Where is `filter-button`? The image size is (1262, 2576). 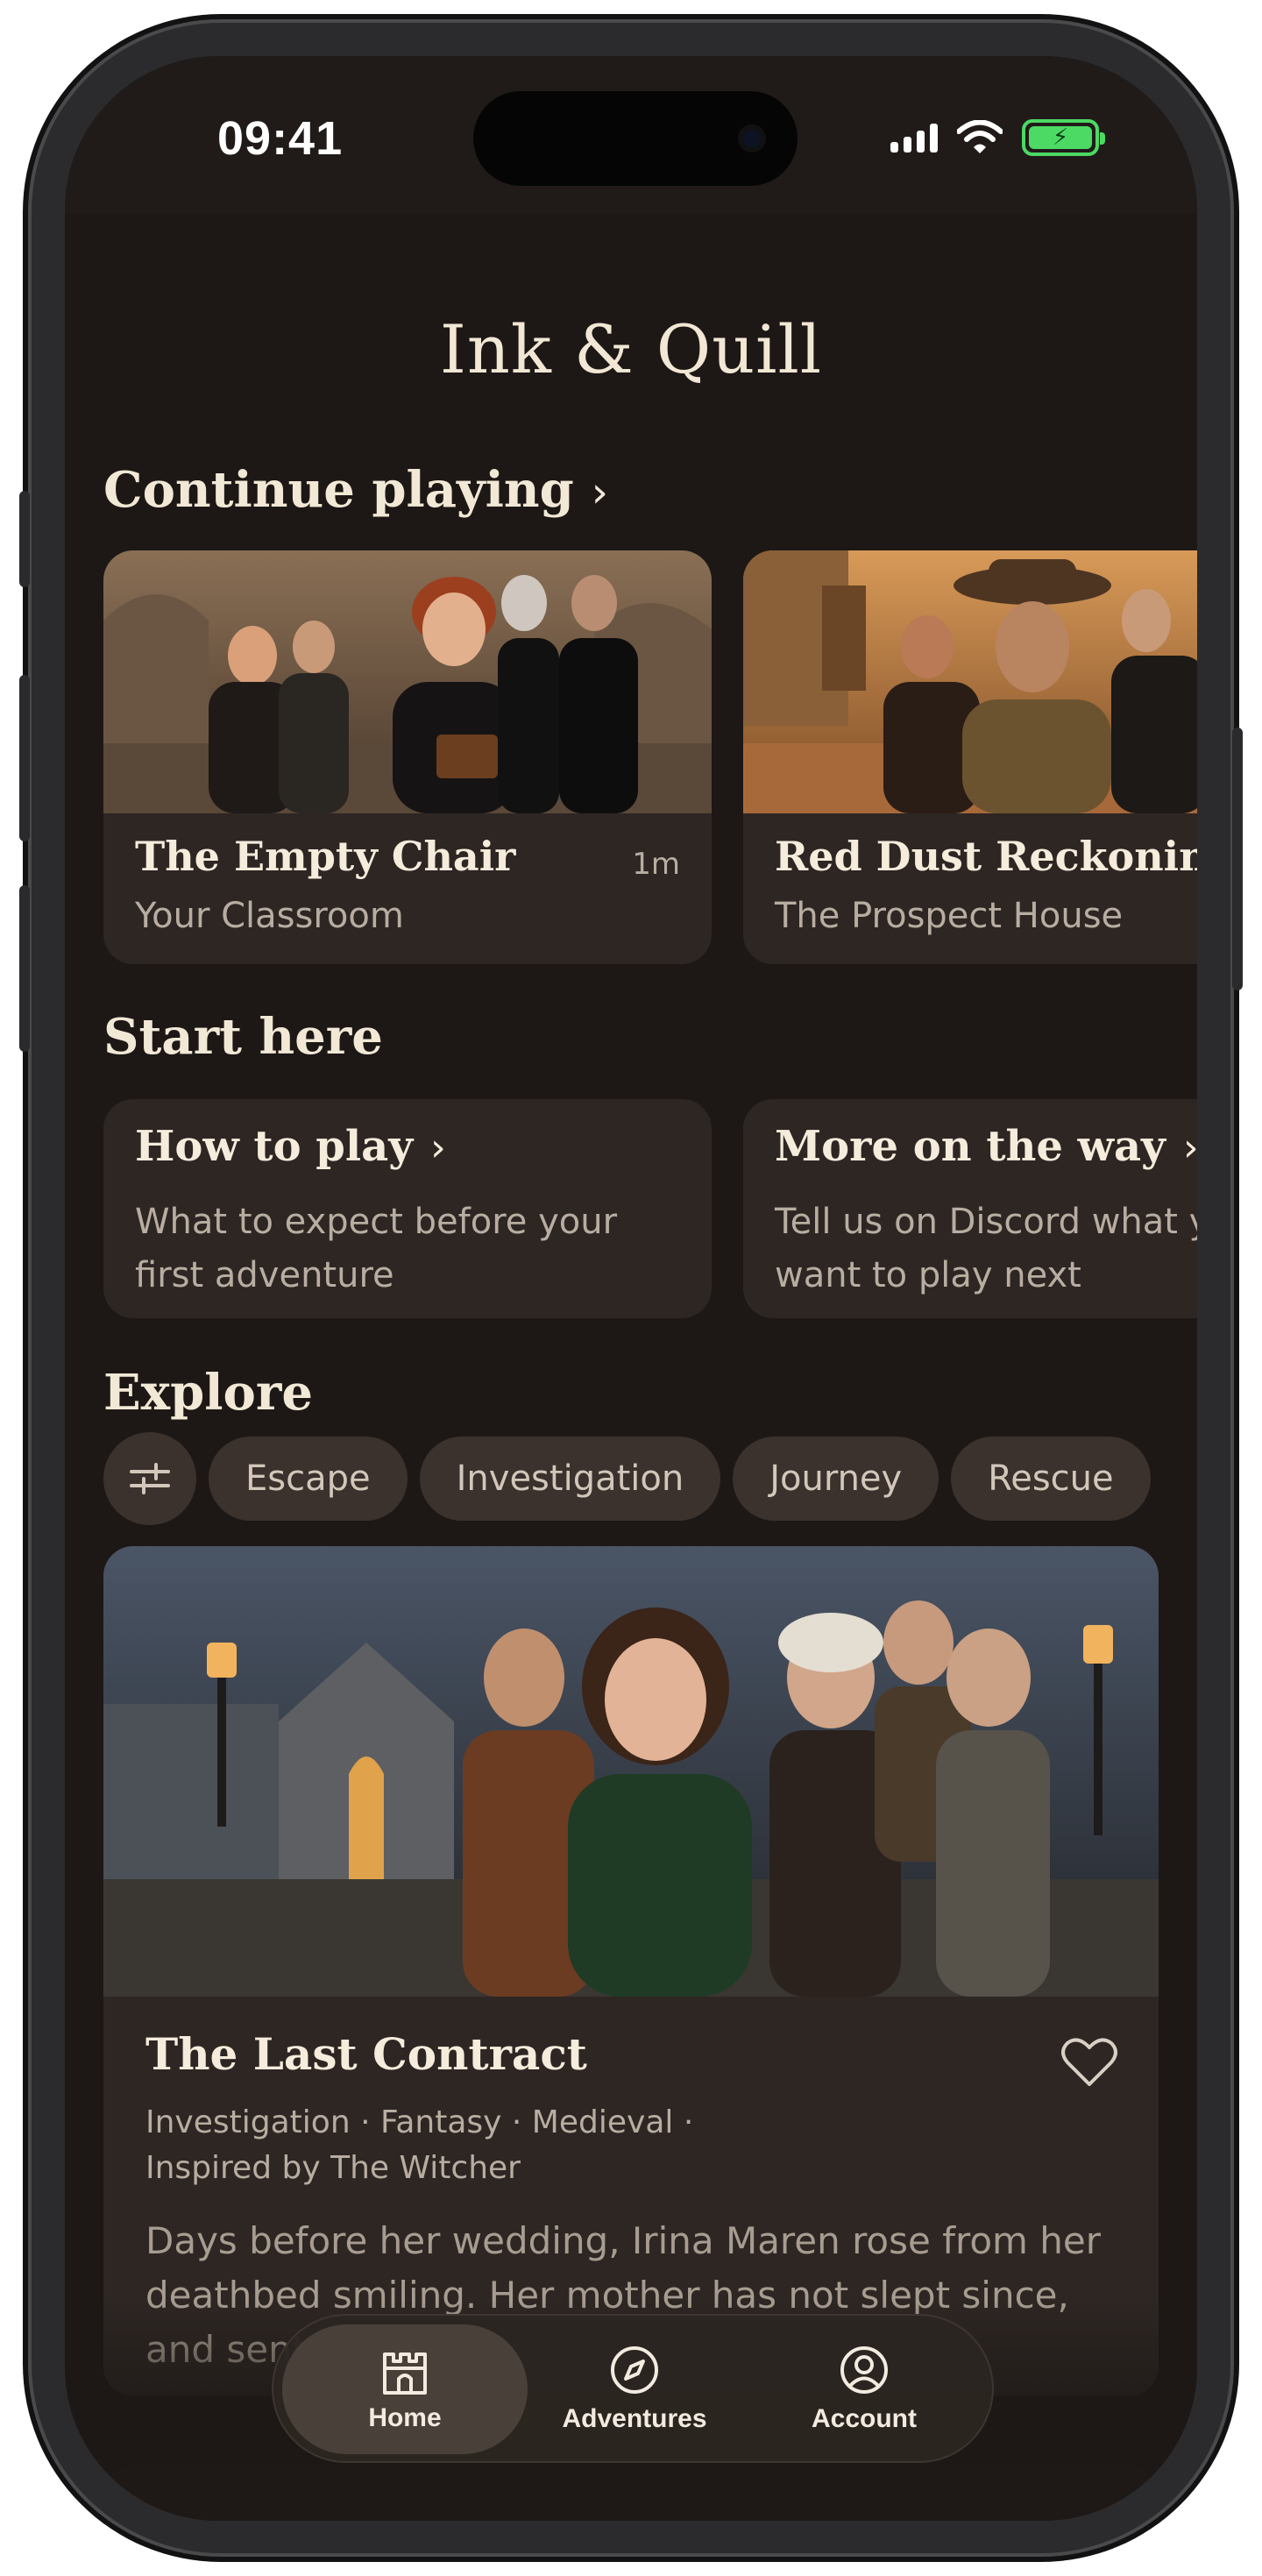
filter-button is located at coordinates (149, 1478).